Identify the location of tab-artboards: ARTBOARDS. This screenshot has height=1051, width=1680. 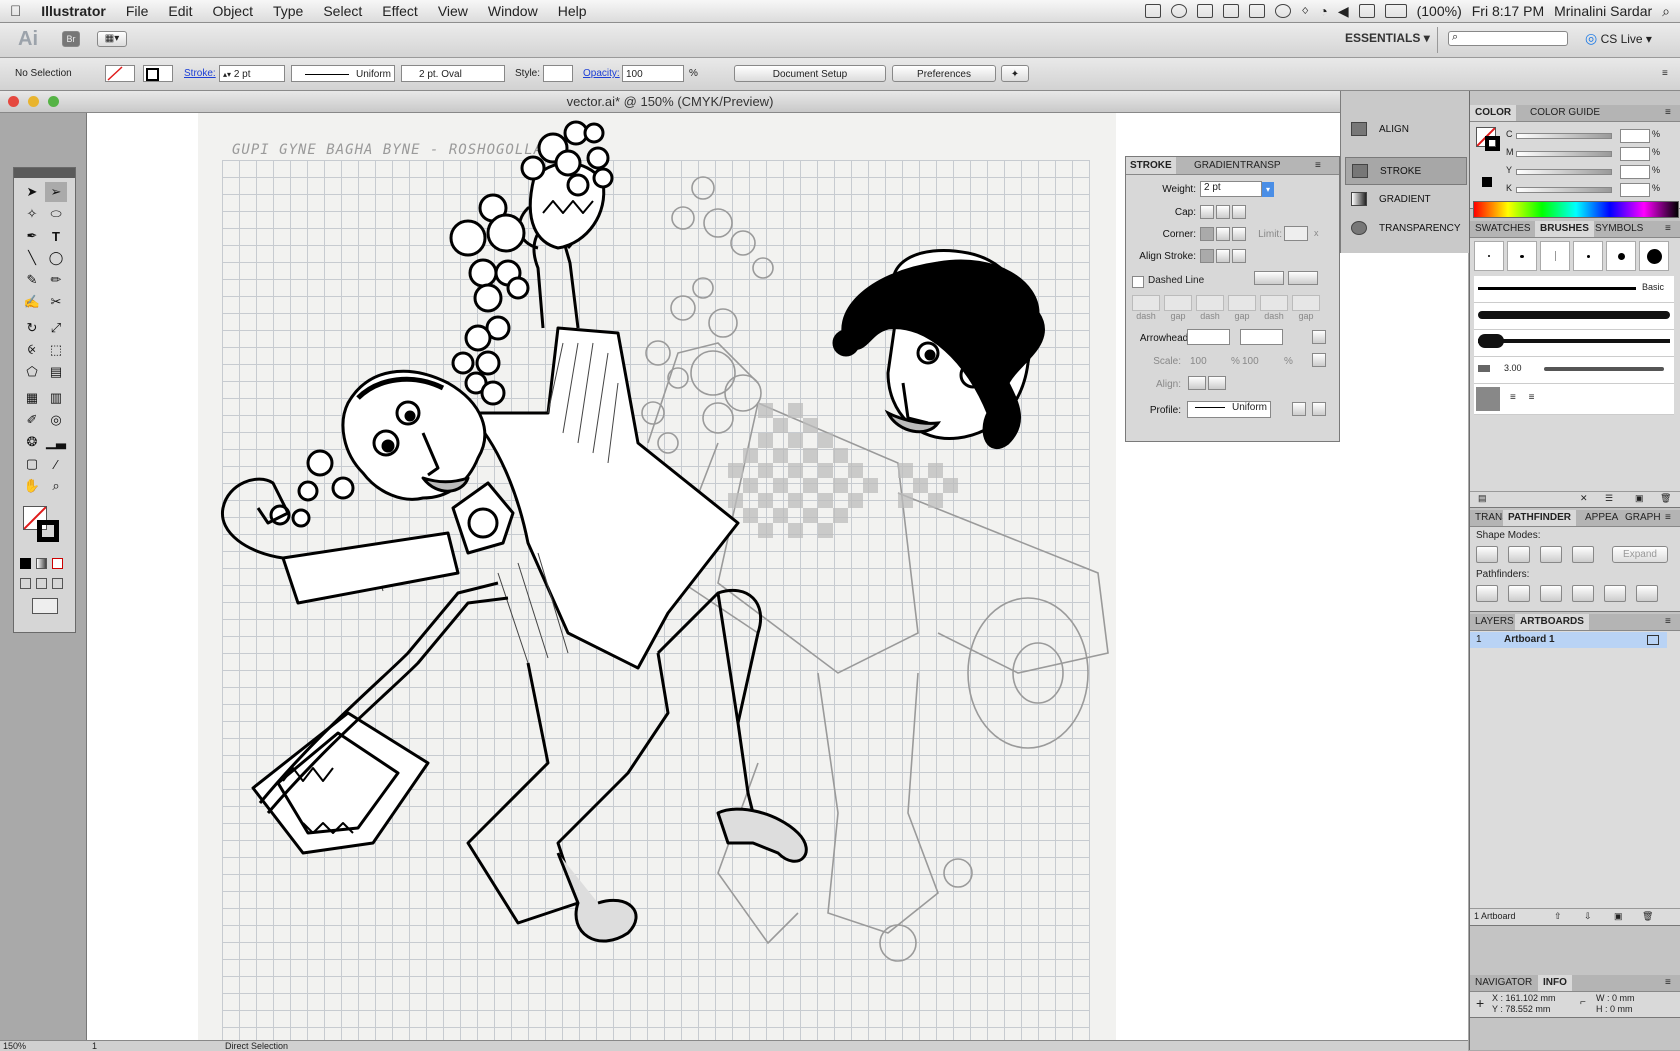
(1552, 622).